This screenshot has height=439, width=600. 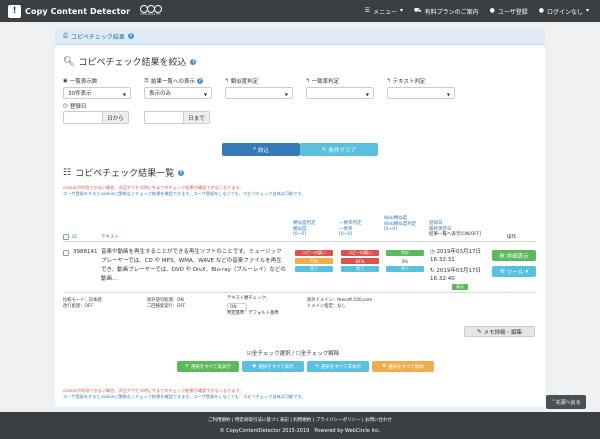 What do you see at coordinates (317, 366) in the screenshot?
I see `eye-slash-icon: ⊘` at bounding box center [317, 366].